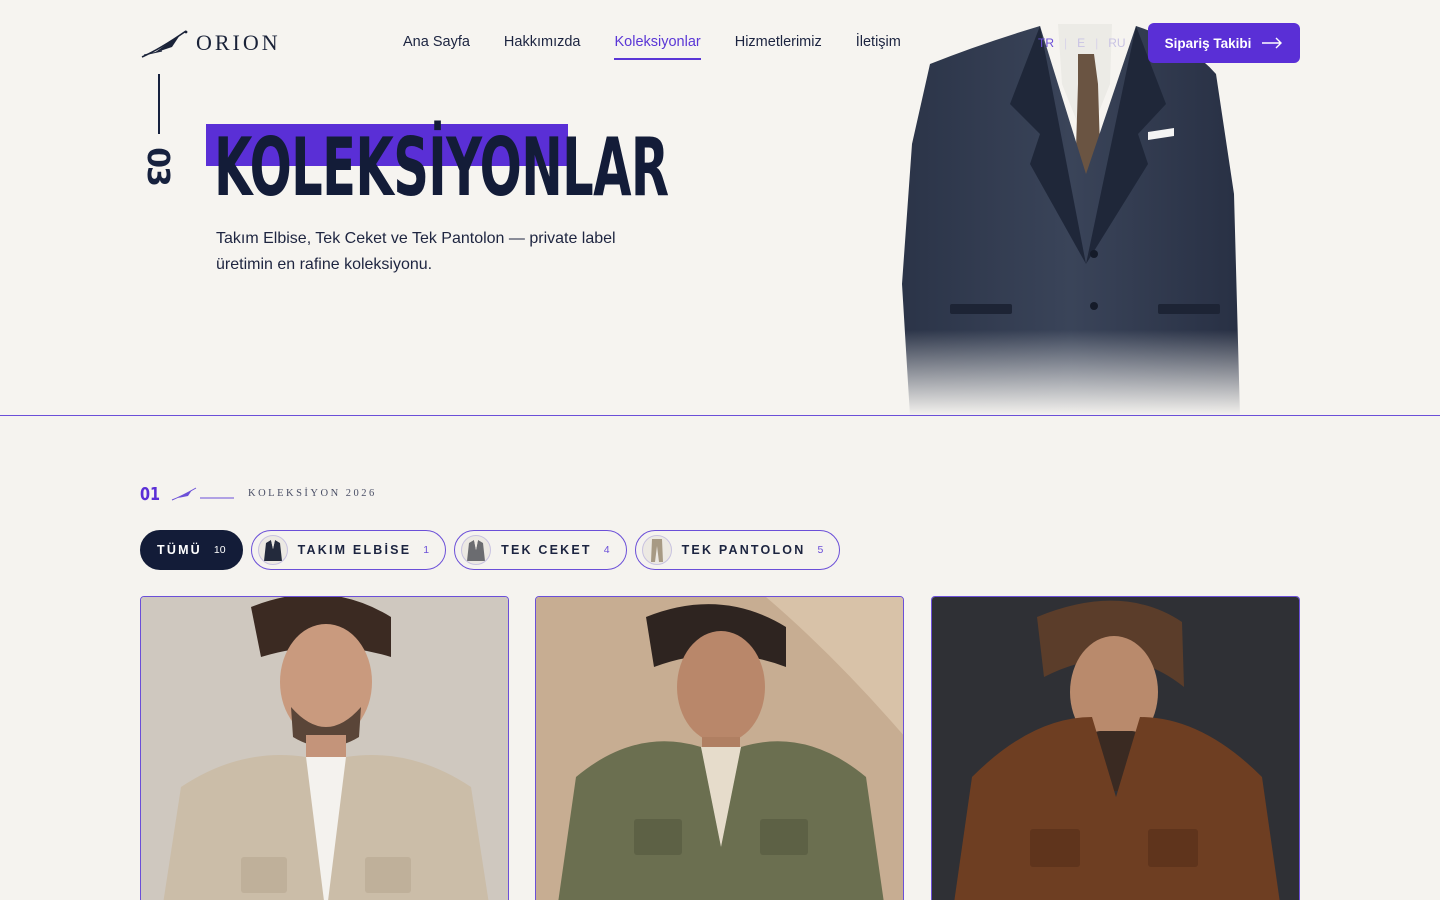 This screenshot has height=900, width=1440. Describe the element at coordinates (238, 42) in the screenshot. I see `brand-name: ORION` at that location.